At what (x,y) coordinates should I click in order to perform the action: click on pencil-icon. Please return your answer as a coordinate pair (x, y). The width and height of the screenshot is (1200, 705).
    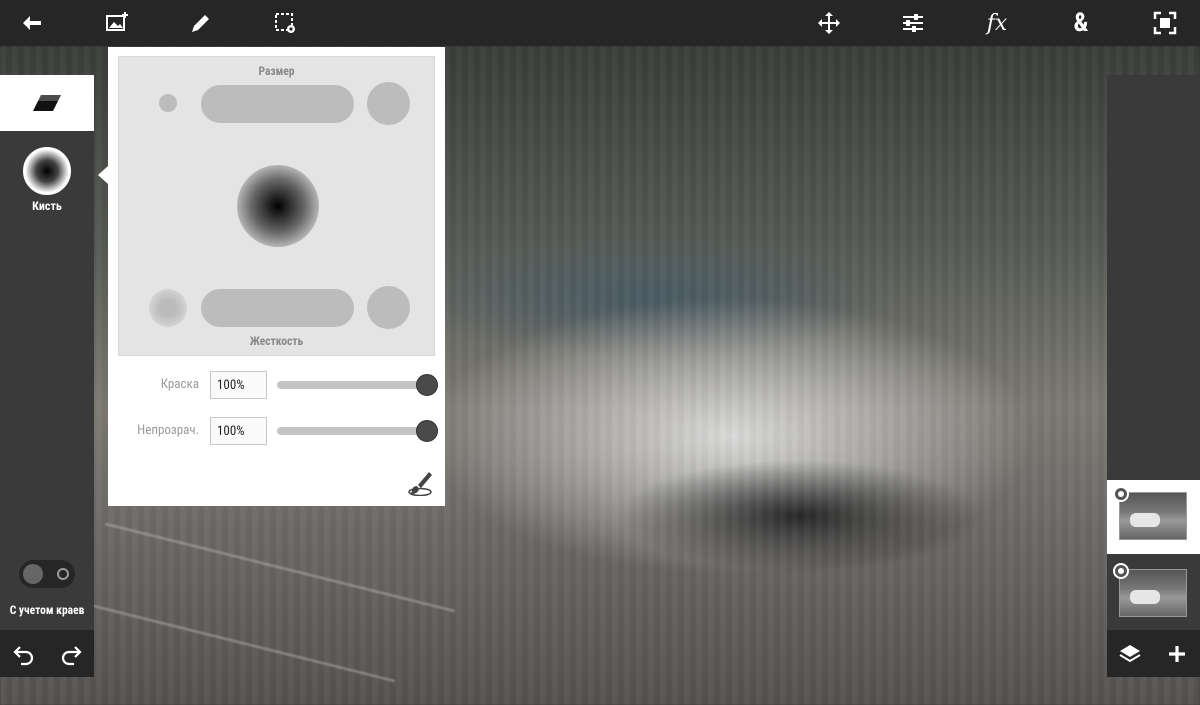
    Looking at the image, I should click on (201, 23).